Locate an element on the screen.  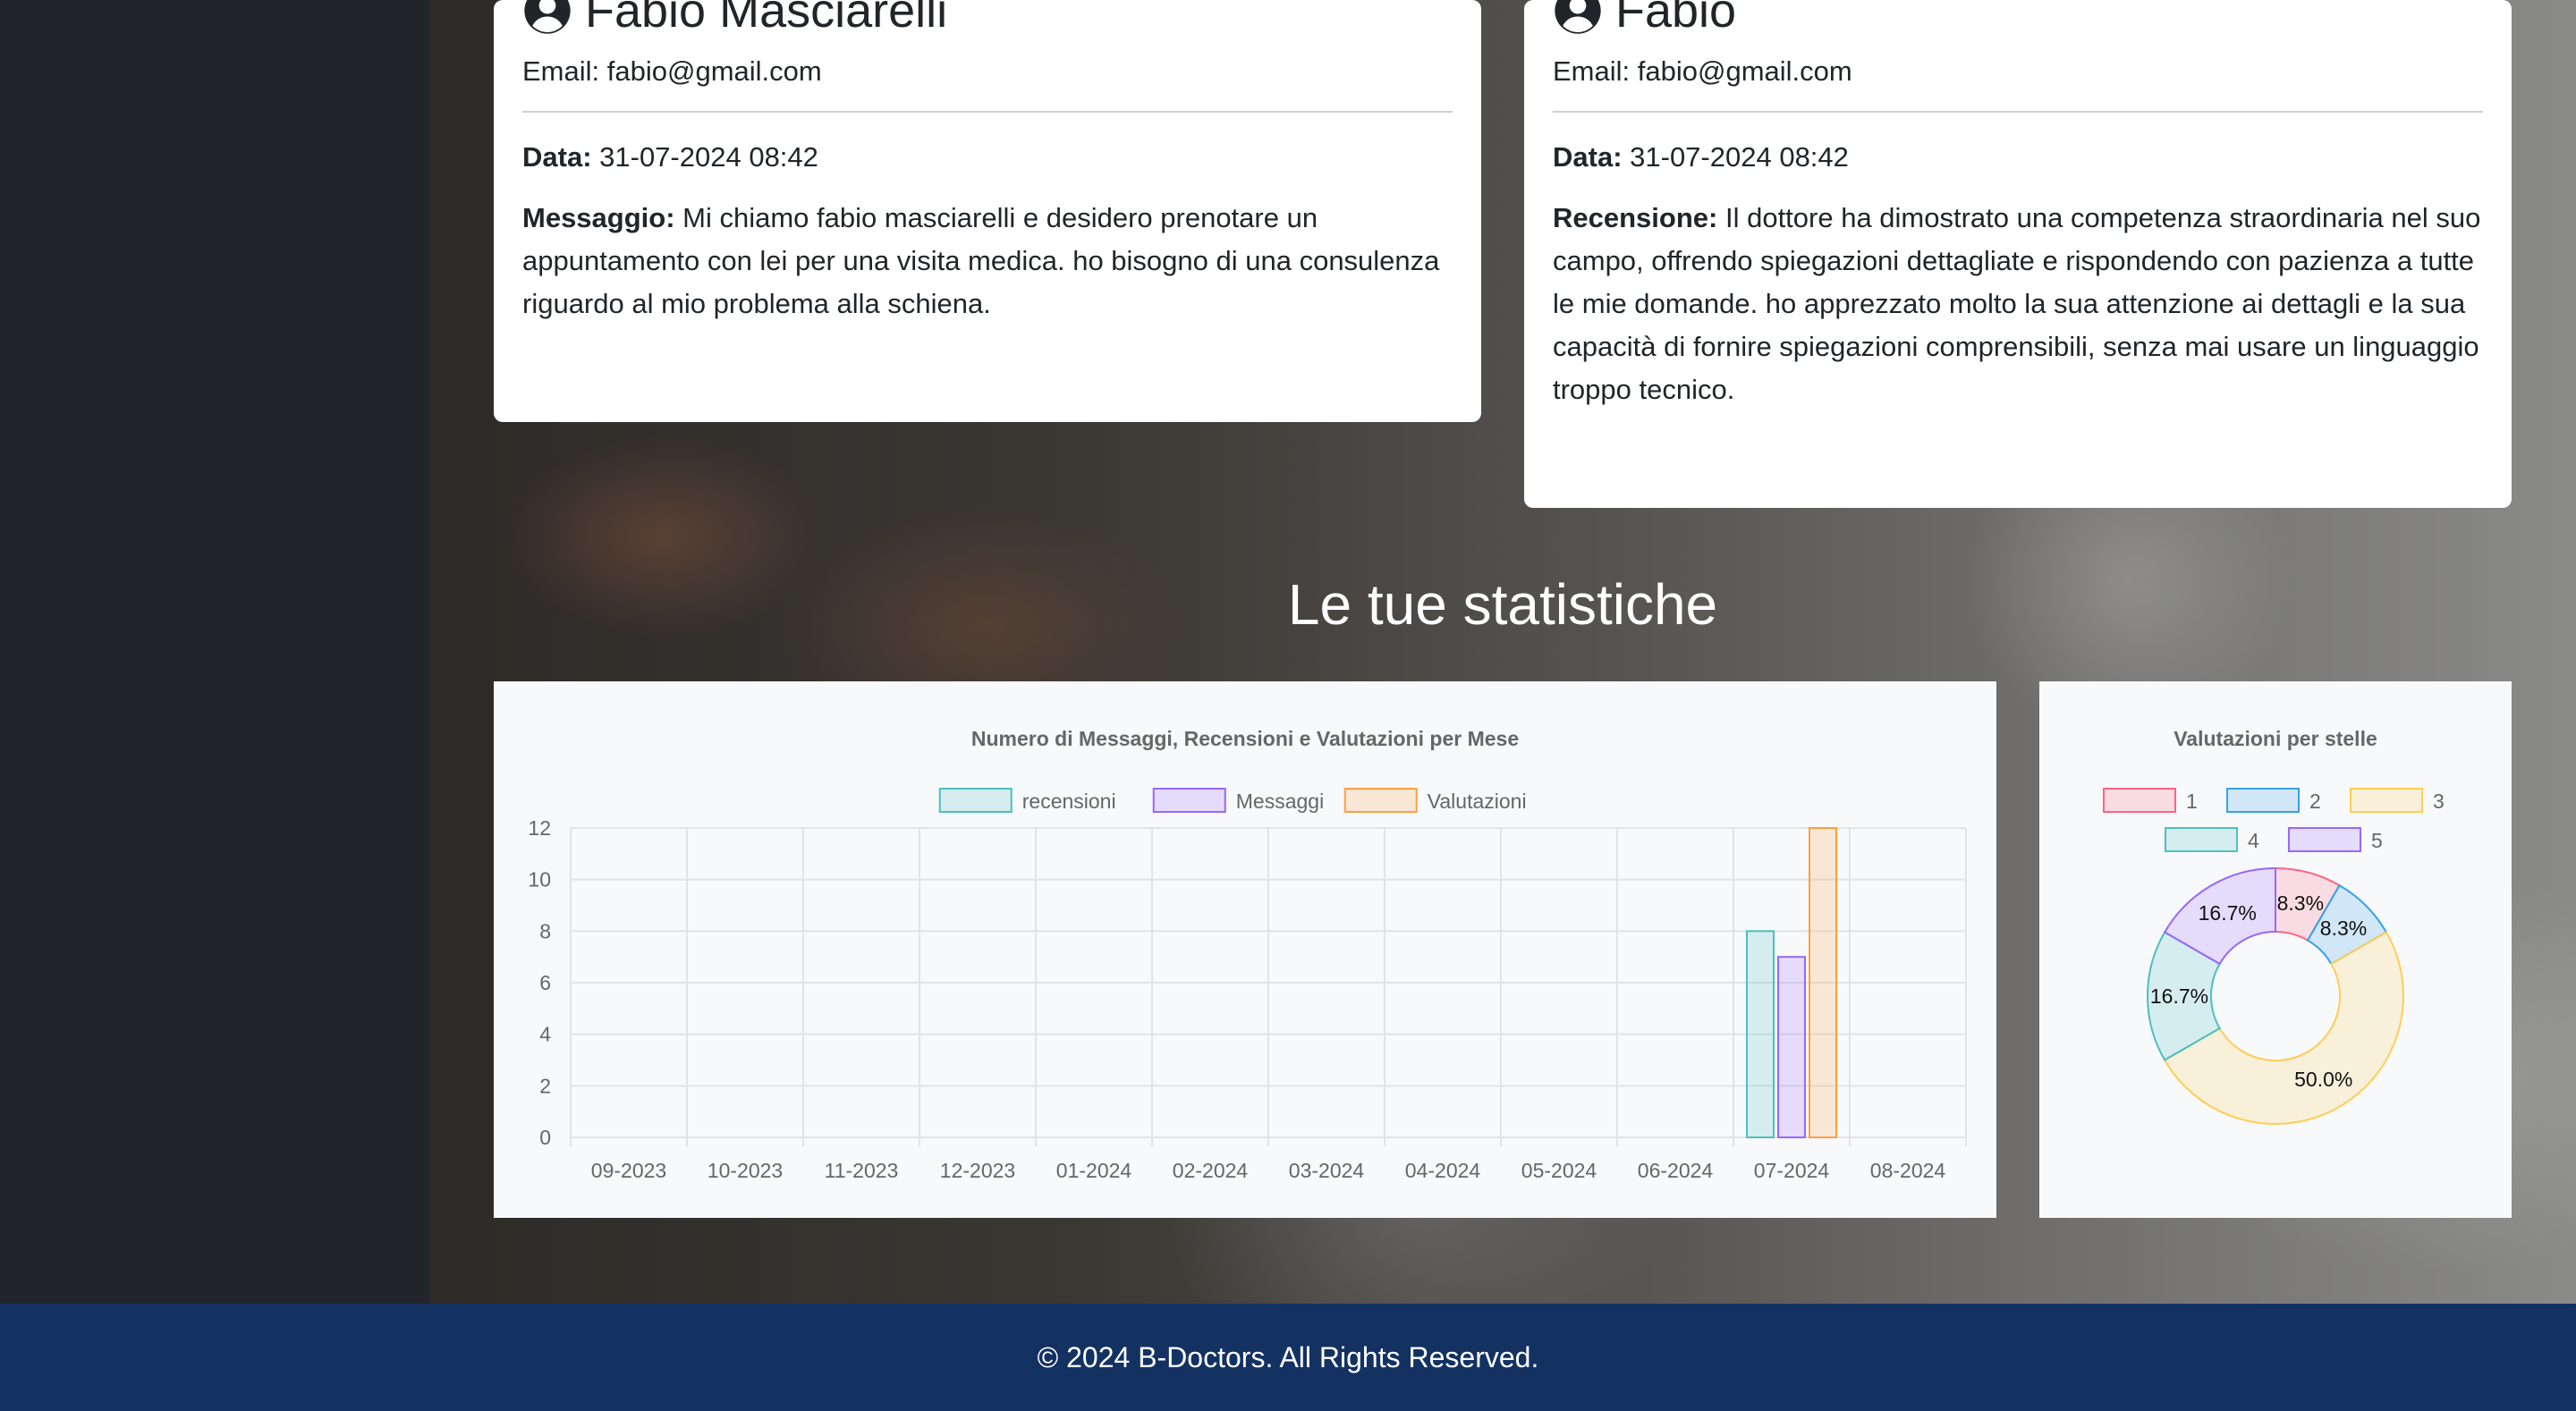
x-tick-label: 01-2024 is located at coordinates (1094, 1170).